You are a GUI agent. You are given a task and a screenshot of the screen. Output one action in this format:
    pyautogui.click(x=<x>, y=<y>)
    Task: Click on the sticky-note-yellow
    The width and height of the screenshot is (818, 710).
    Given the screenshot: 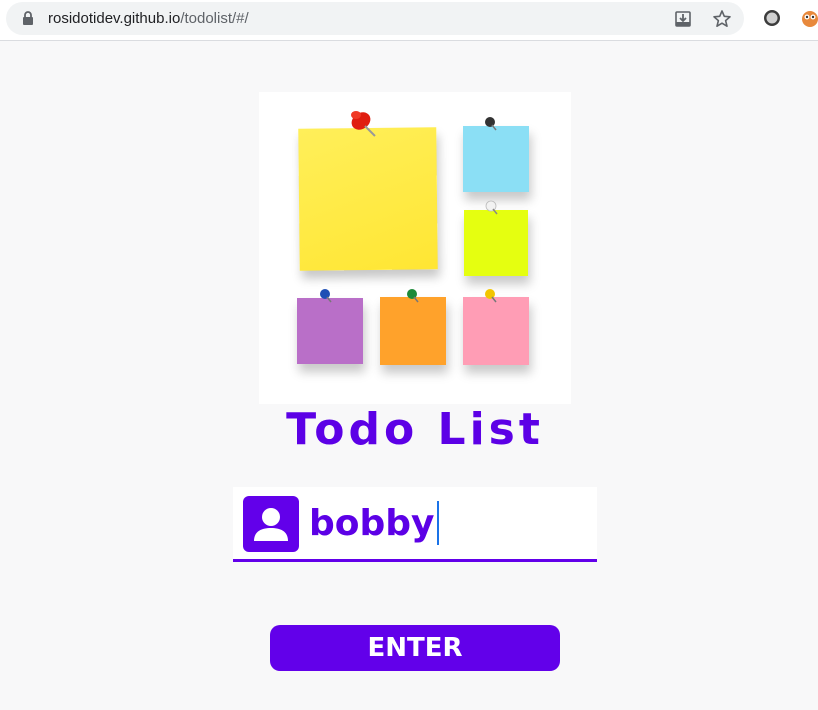 What is the action you would take?
    pyautogui.click(x=368, y=199)
    